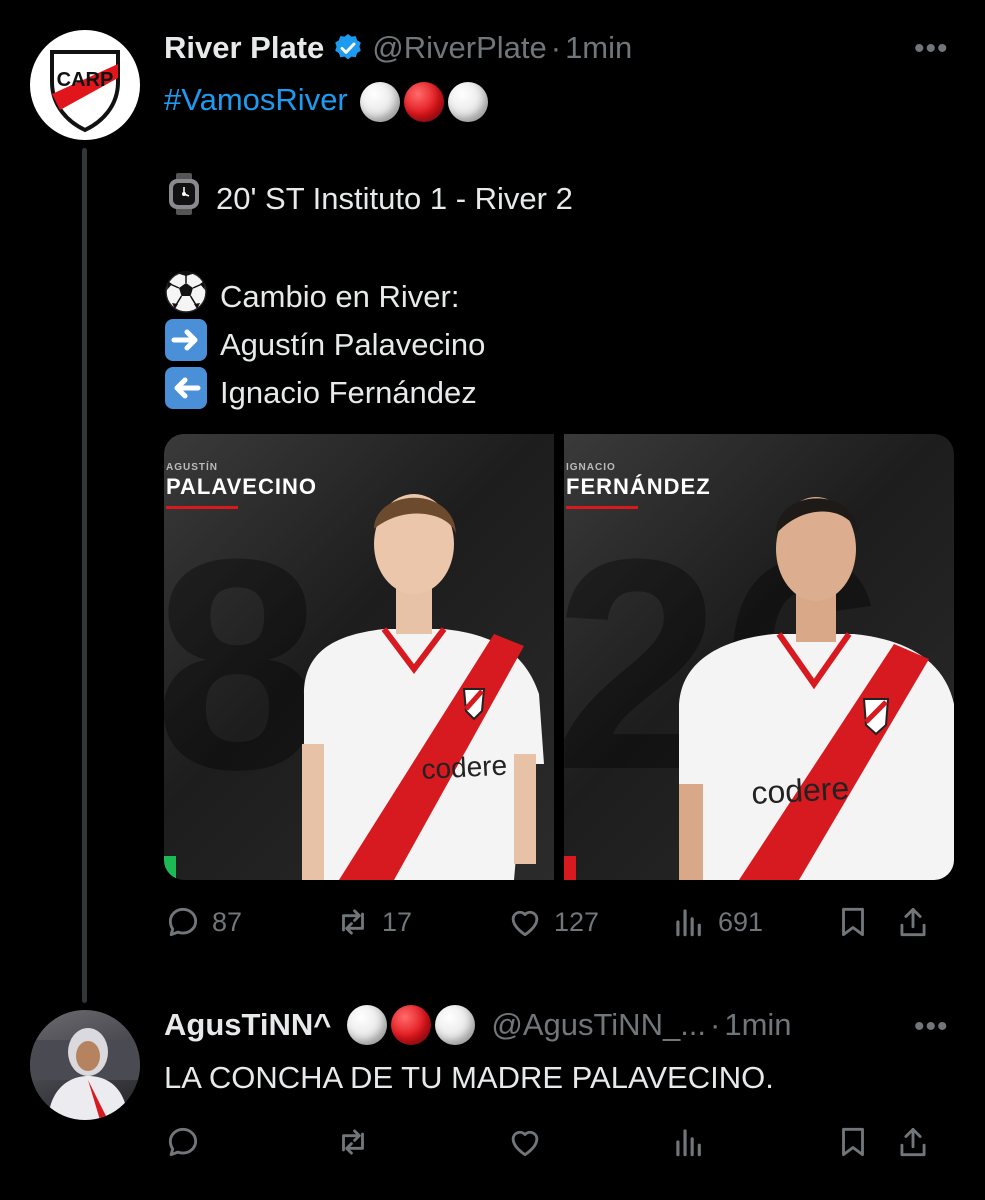 Image resolution: width=985 pixels, height=1200 pixels. I want to click on person-silhouette-icon, so click(85, 1074).